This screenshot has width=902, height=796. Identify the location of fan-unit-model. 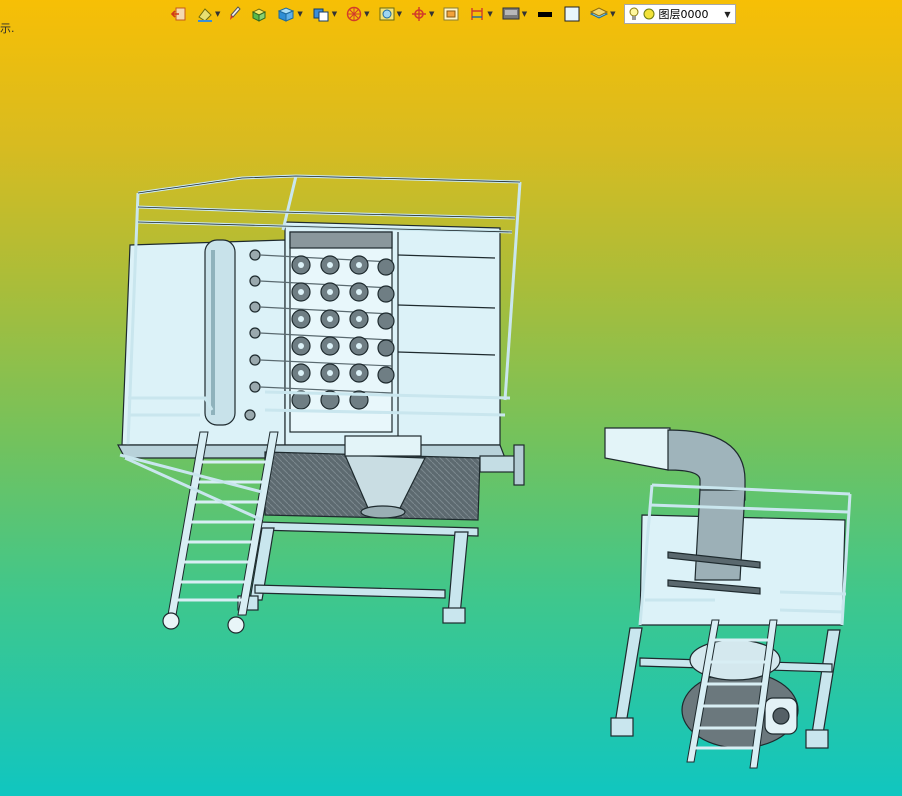
(728, 598).